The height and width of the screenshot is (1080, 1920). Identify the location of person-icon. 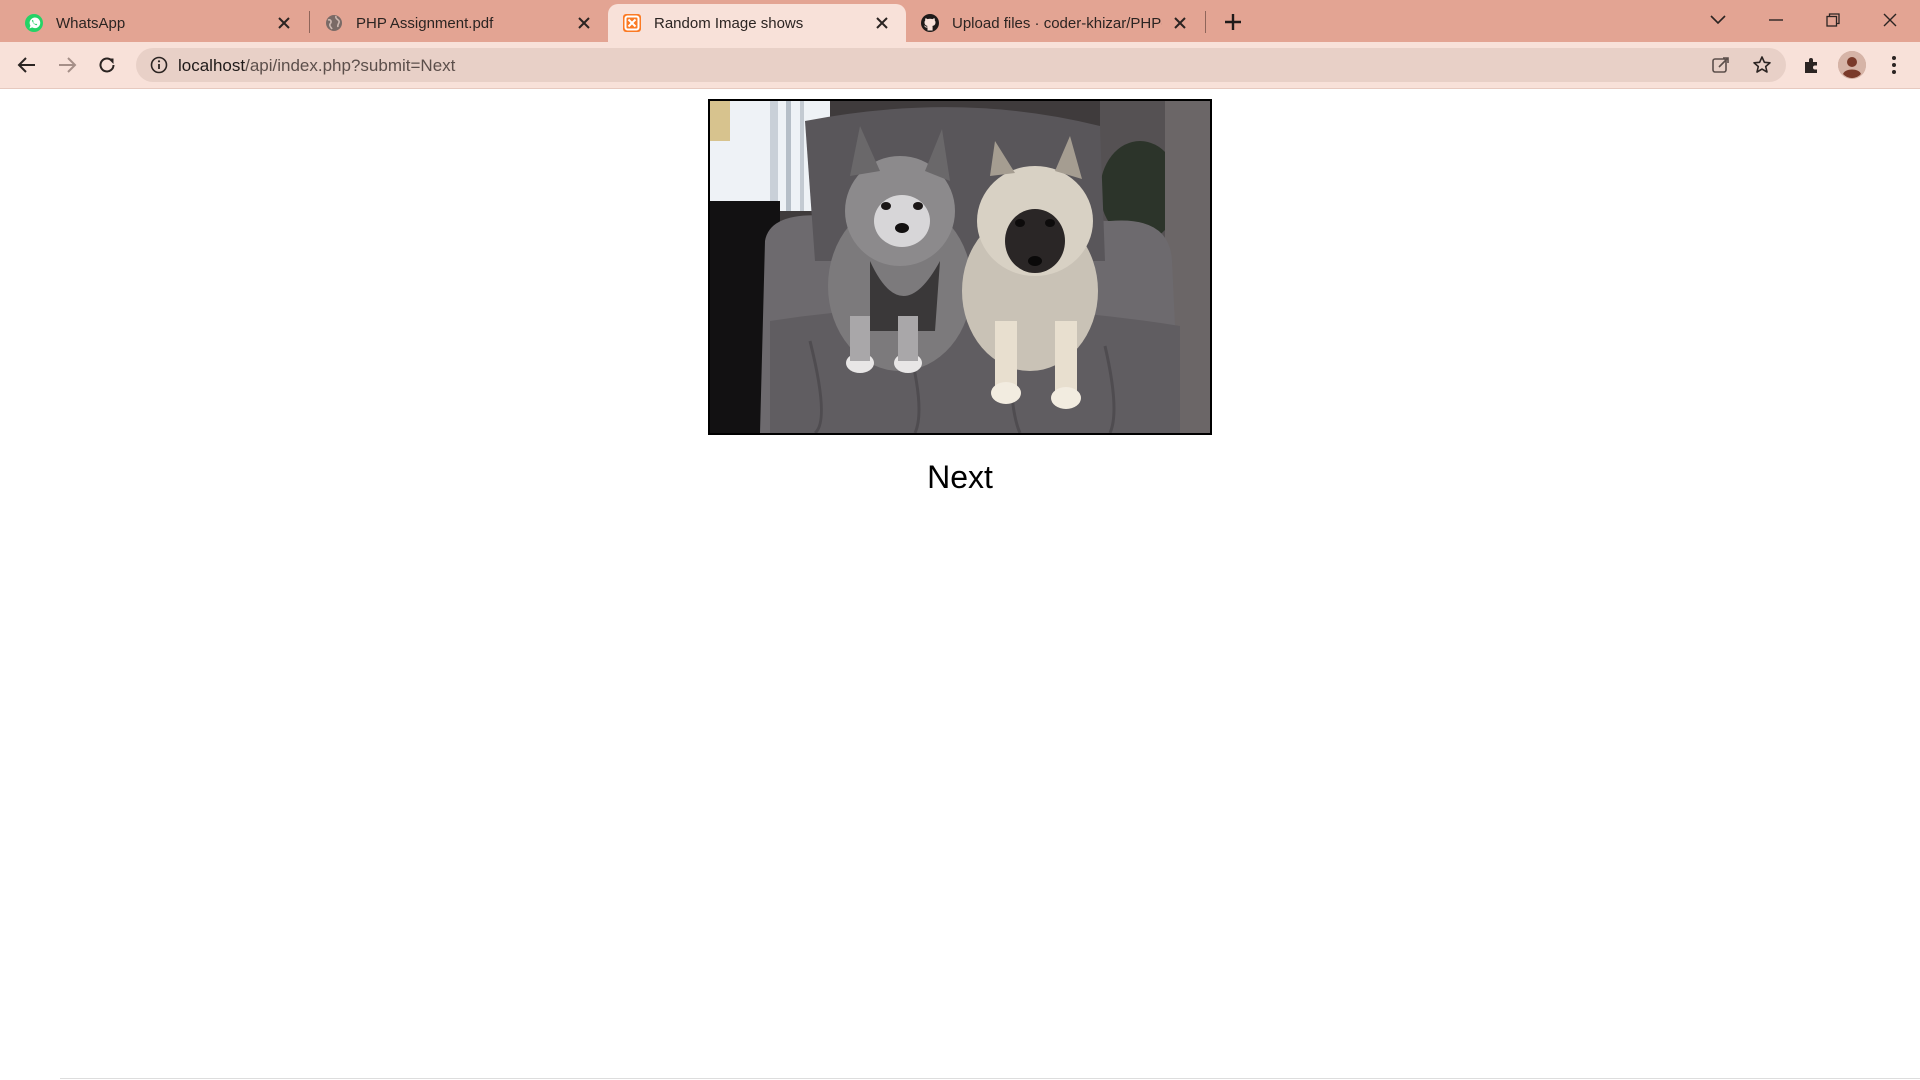
(1852, 65).